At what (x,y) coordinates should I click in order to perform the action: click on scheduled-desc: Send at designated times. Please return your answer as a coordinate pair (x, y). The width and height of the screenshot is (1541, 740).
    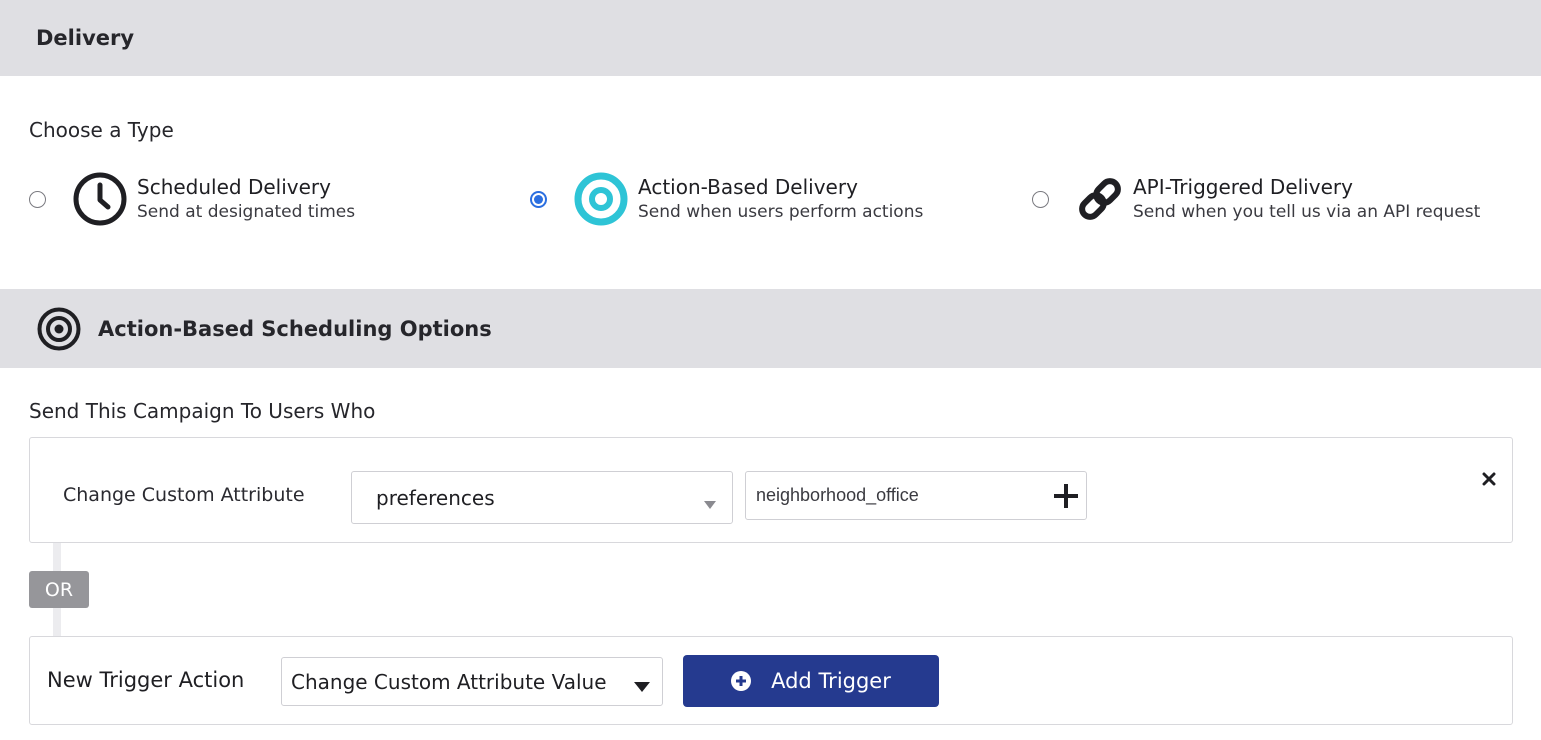
    Looking at the image, I should click on (246, 212).